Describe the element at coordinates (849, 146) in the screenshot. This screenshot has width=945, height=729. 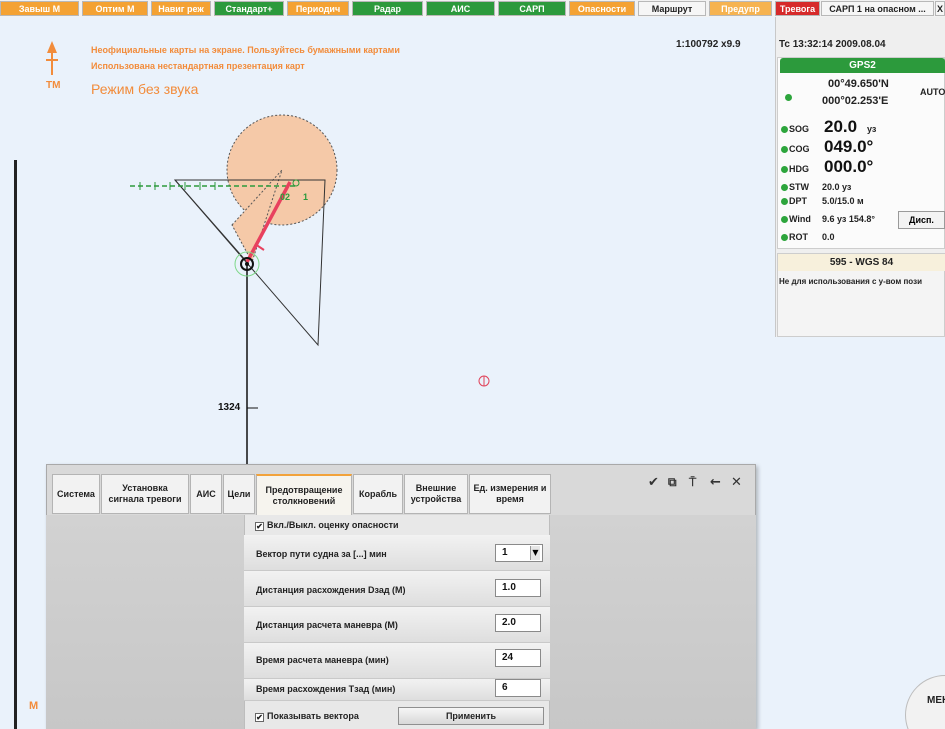
I see `cog-value: 049.0°` at that location.